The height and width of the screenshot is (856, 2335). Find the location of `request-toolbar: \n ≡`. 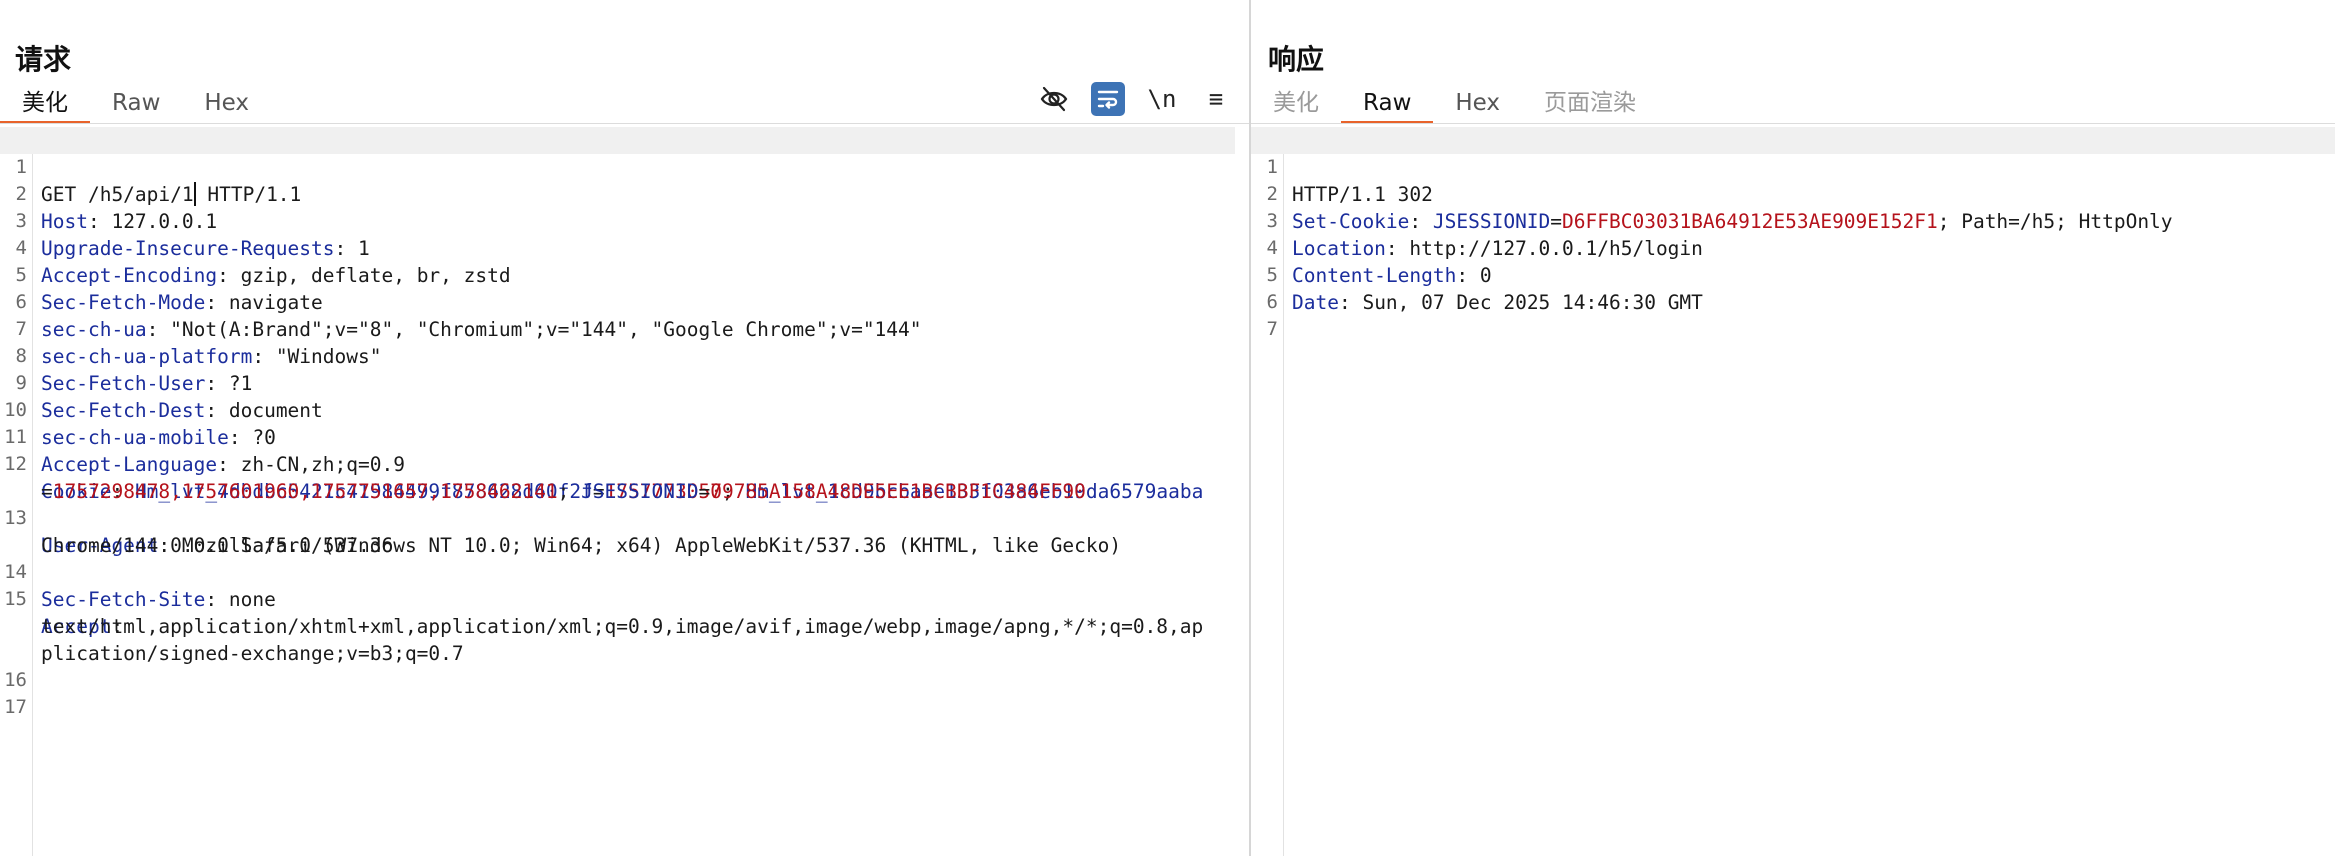

request-toolbar: \n ≡ is located at coordinates (1135, 99).